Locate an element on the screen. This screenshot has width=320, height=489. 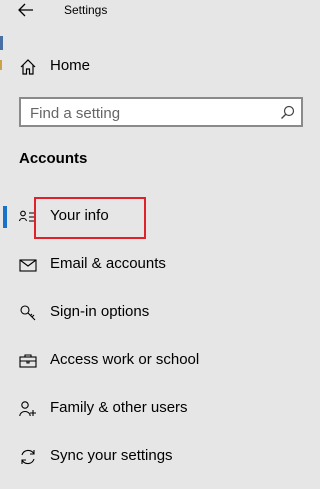
envelope-icon is located at coordinates (28, 265).